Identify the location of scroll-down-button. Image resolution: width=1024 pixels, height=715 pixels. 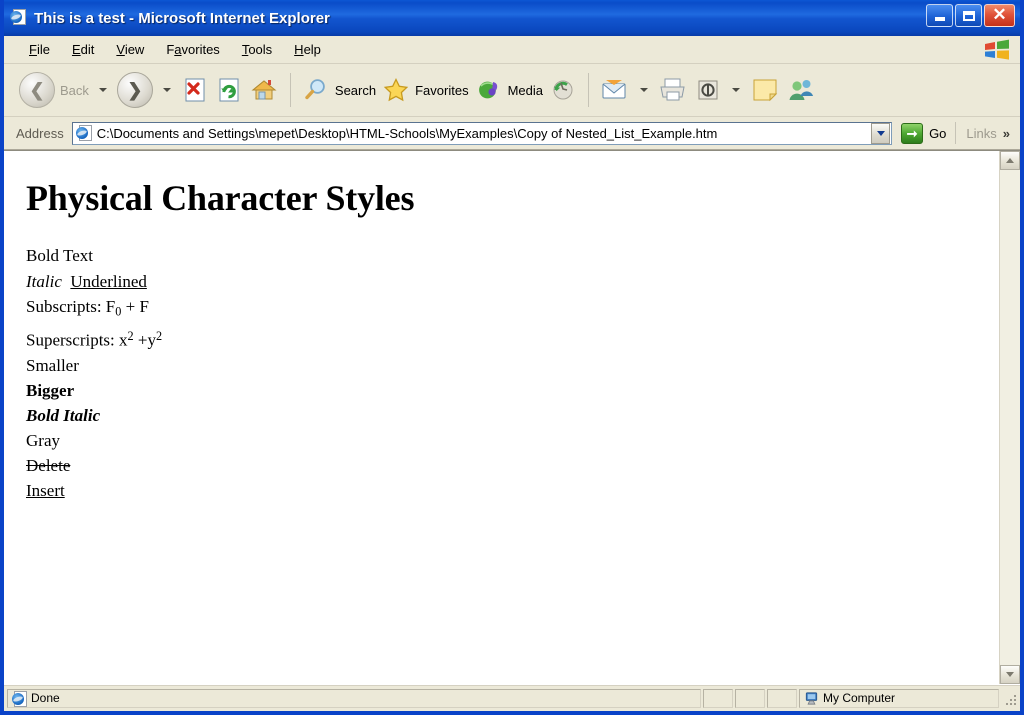
(1010, 674).